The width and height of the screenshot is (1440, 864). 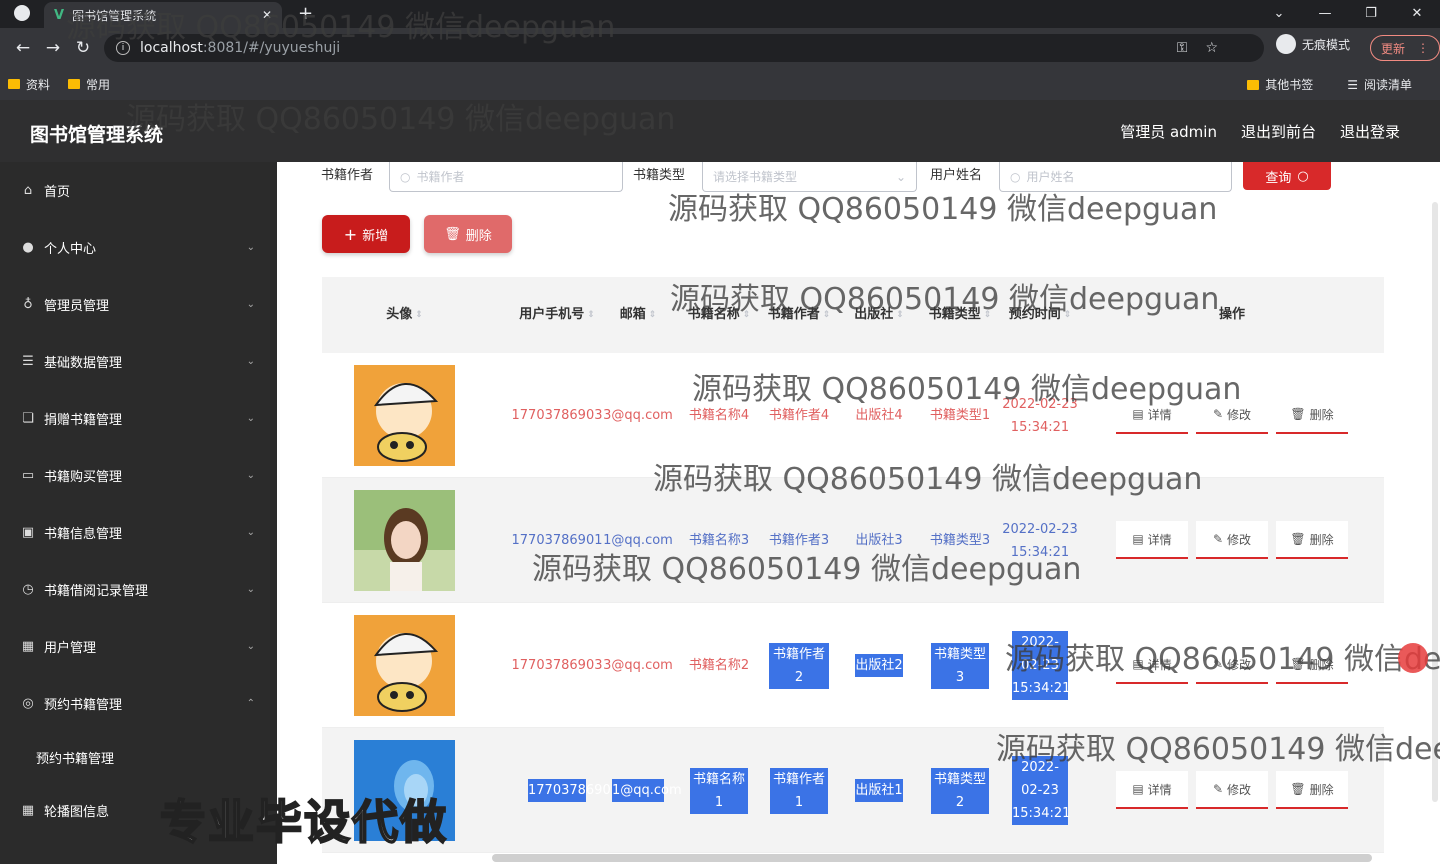 What do you see at coordinates (138, 646) in the screenshot?
I see `sidebar-item-users: ▦ 用户管理 ⌄` at bounding box center [138, 646].